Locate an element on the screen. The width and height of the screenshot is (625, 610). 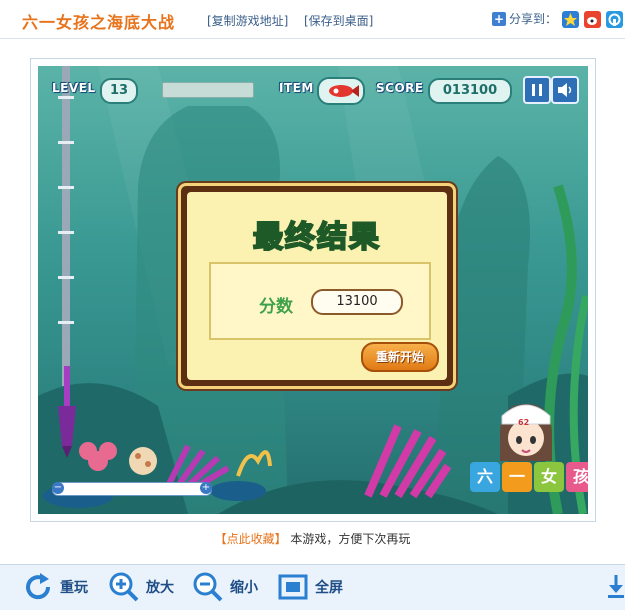
logo-char: 女 is located at coordinates (549, 477).